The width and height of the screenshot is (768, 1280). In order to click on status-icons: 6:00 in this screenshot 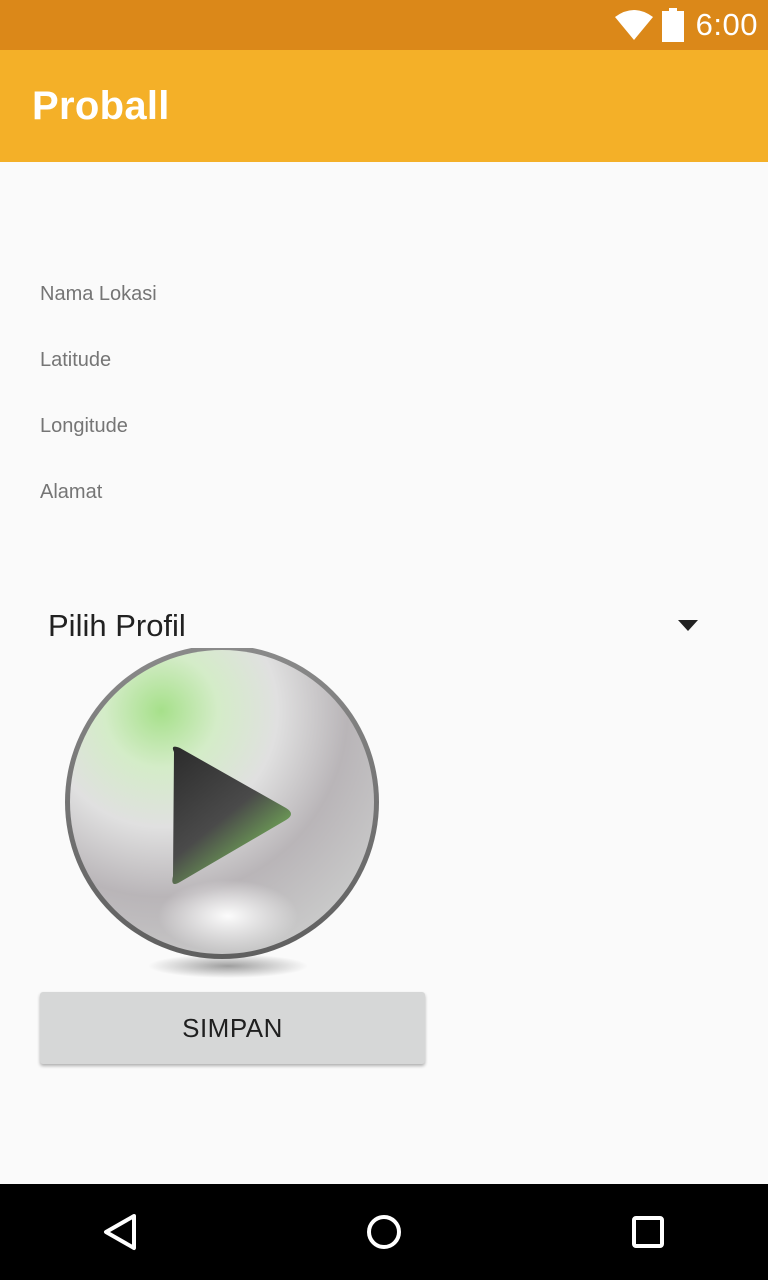, I will do `click(686, 25)`.